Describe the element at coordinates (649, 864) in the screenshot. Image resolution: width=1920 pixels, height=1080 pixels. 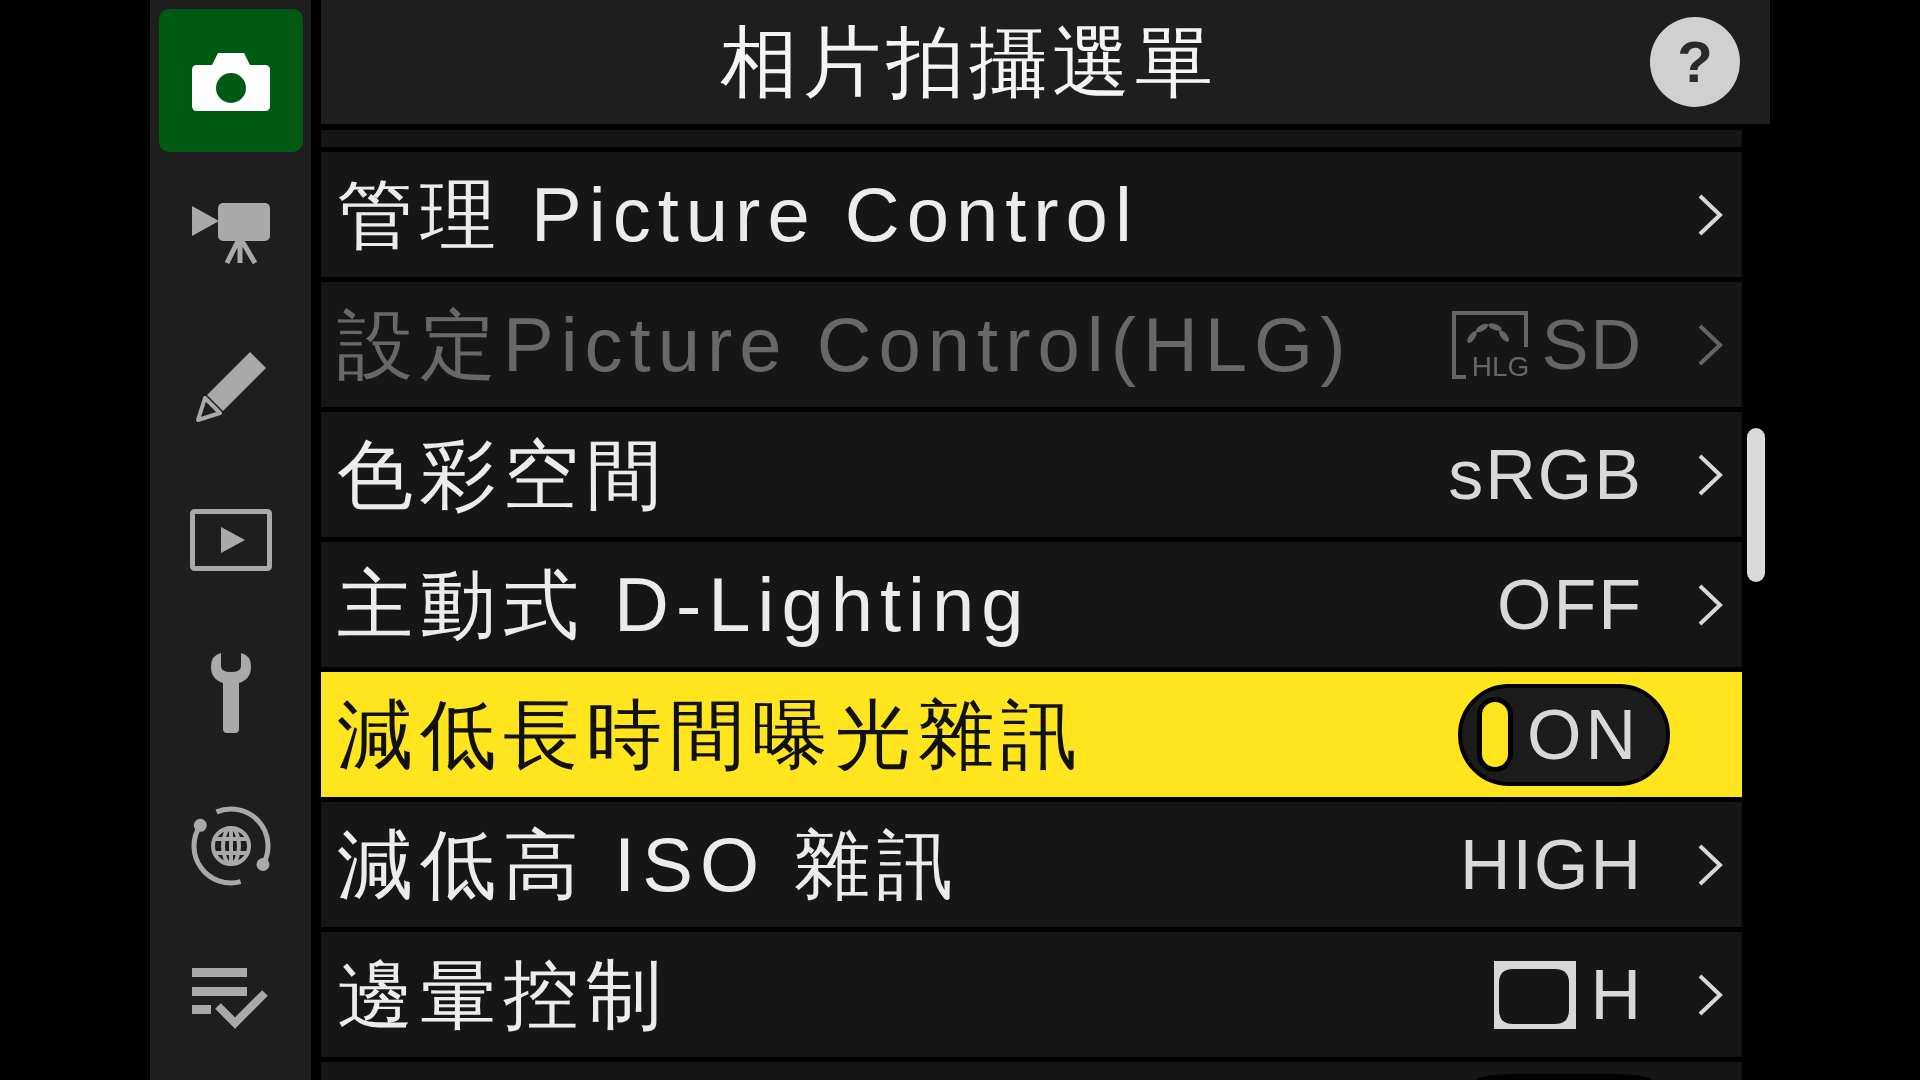
I see `menu-label: 減低高 ISO 雜訊` at that location.